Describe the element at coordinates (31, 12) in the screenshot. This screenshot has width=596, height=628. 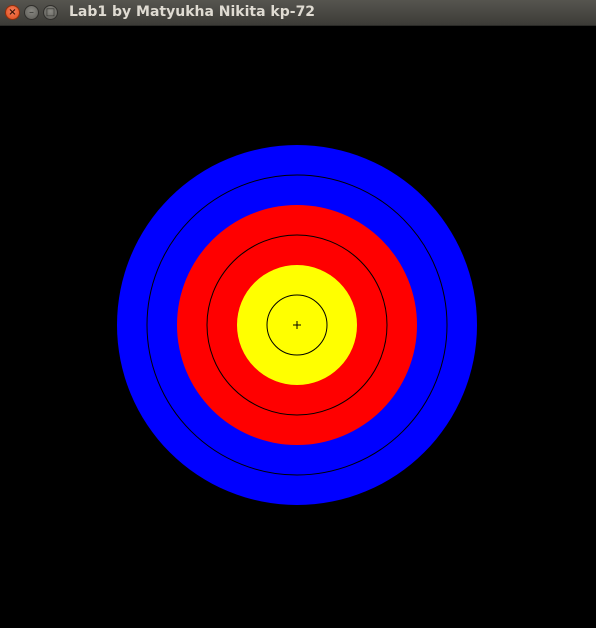
I see `minimize-icon: –` at that location.